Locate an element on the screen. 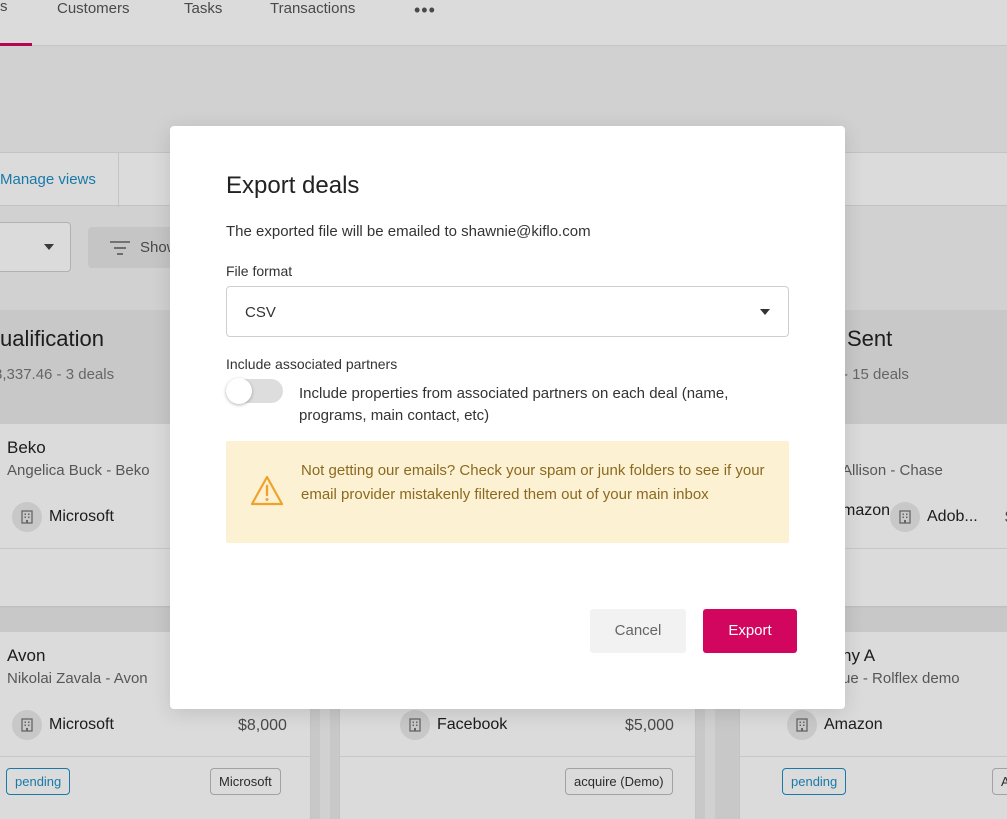  file-format-label: File format is located at coordinates (259, 271).